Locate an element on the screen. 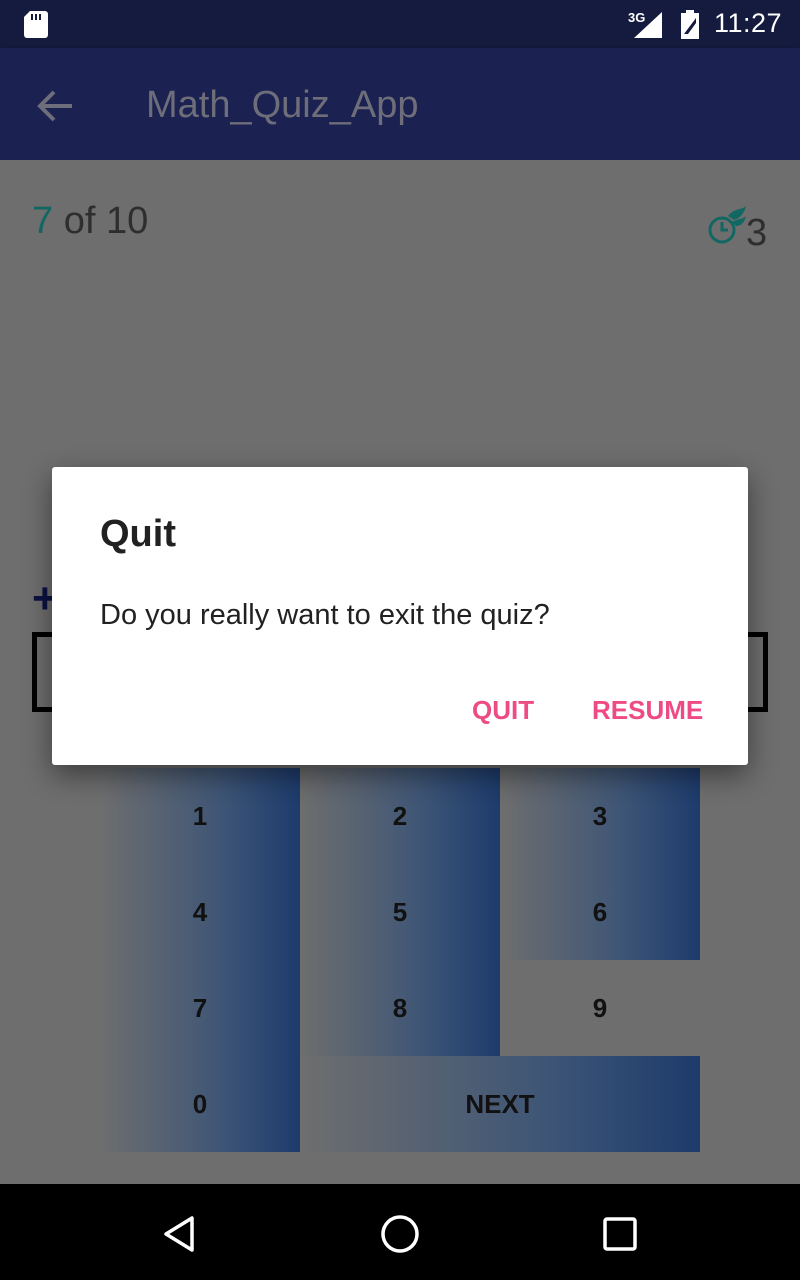  key-2: 2 is located at coordinates (400, 816).